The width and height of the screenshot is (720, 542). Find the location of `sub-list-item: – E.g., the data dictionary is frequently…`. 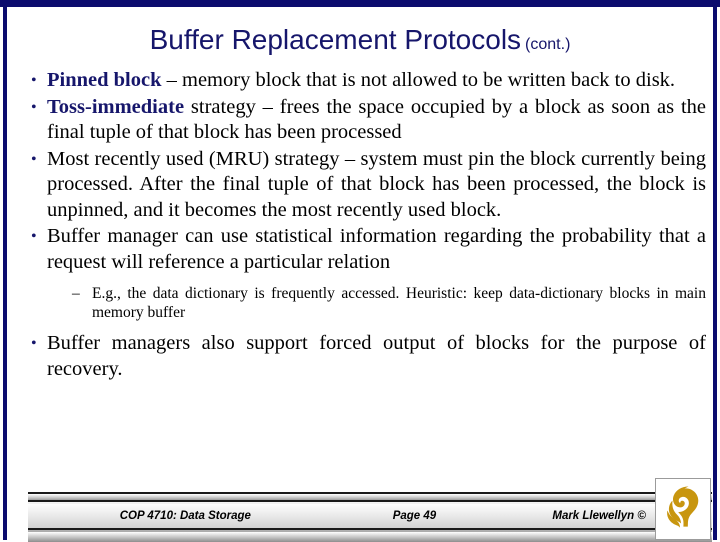

sub-list-item: – E.g., the data dictionary is frequently… is located at coordinates (360, 303).